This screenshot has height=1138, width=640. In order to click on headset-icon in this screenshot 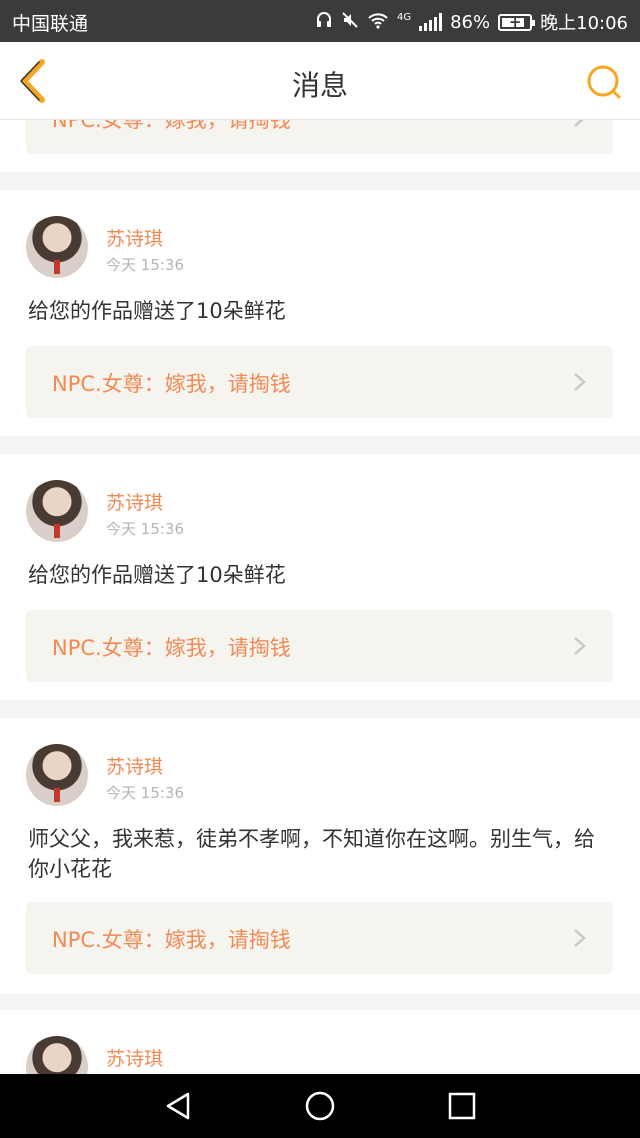, I will do `click(324, 22)`.